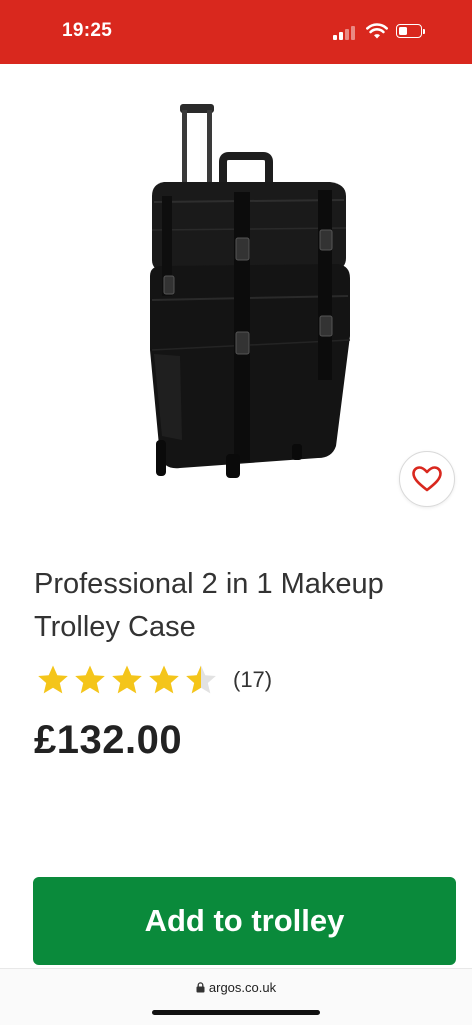 Image resolution: width=472 pixels, height=1025 pixels. What do you see at coordinates (200, 987) in the screenshot?
I see `lock-icon` at bounding box center [200, 987].